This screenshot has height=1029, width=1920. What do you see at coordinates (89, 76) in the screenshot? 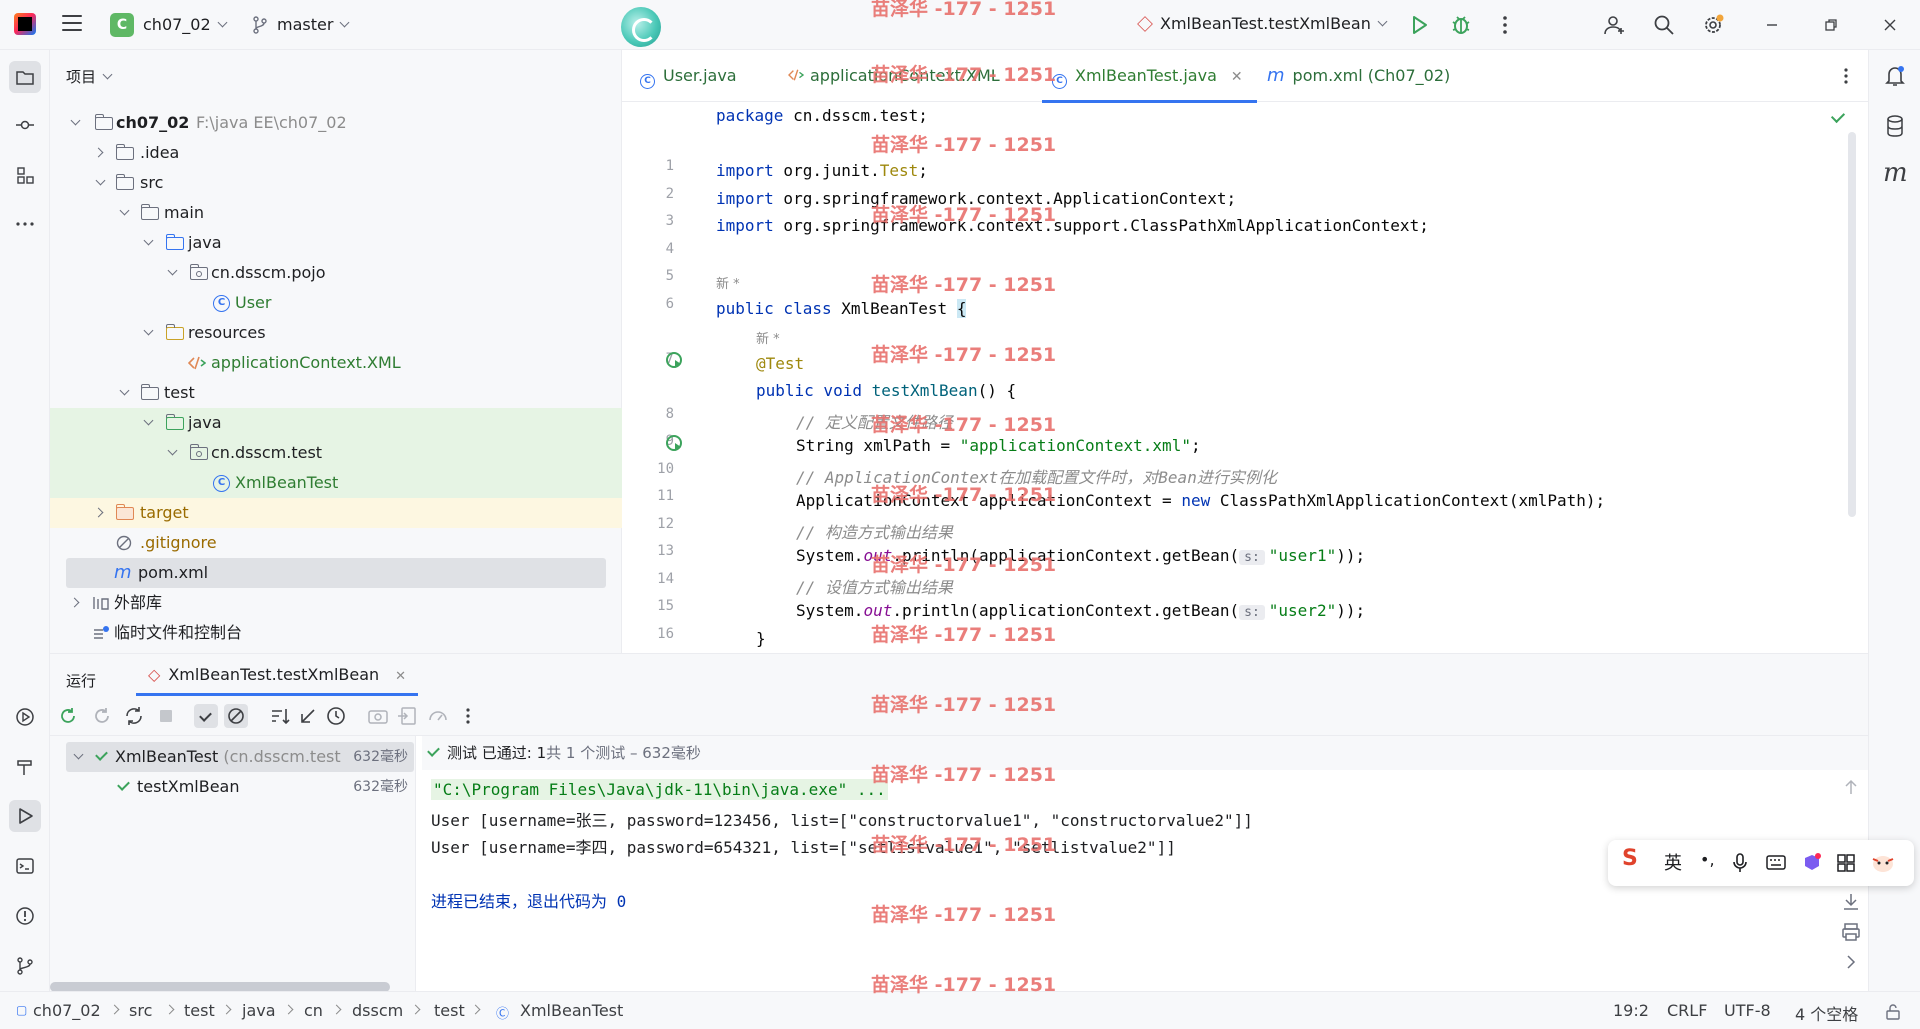
I see `project-panel-header: 项目` at bounding box center [89, 76].